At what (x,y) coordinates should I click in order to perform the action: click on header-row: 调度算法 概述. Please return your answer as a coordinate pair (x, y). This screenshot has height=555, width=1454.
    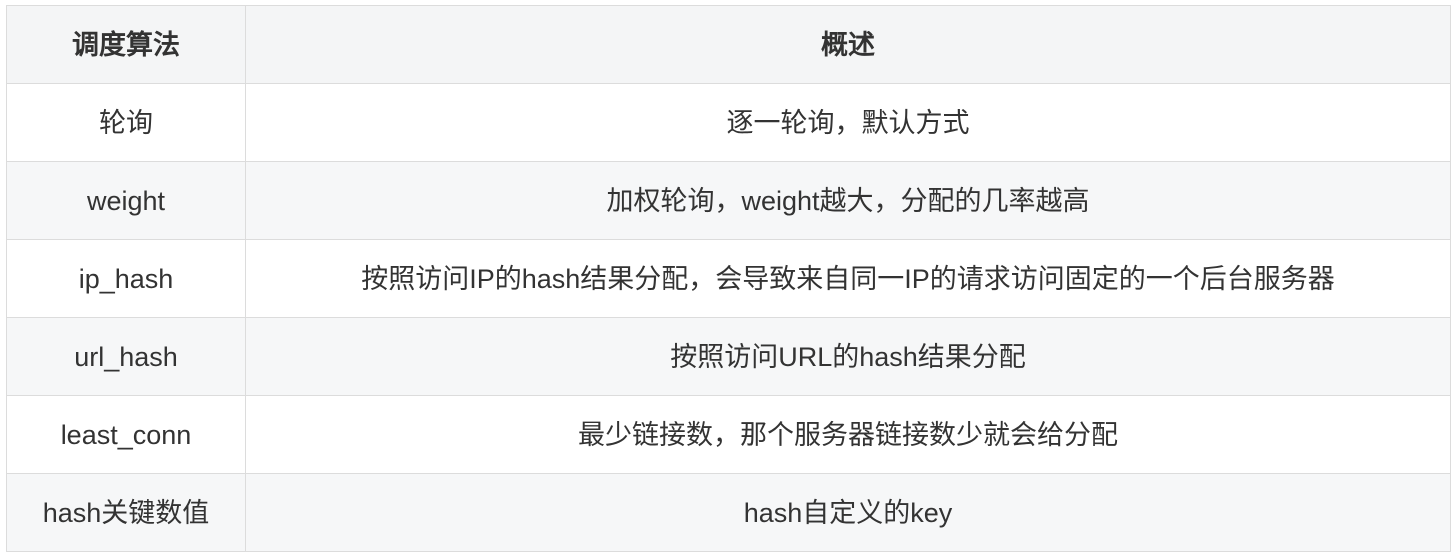
    Looking at the image, I should click on (728, 44).